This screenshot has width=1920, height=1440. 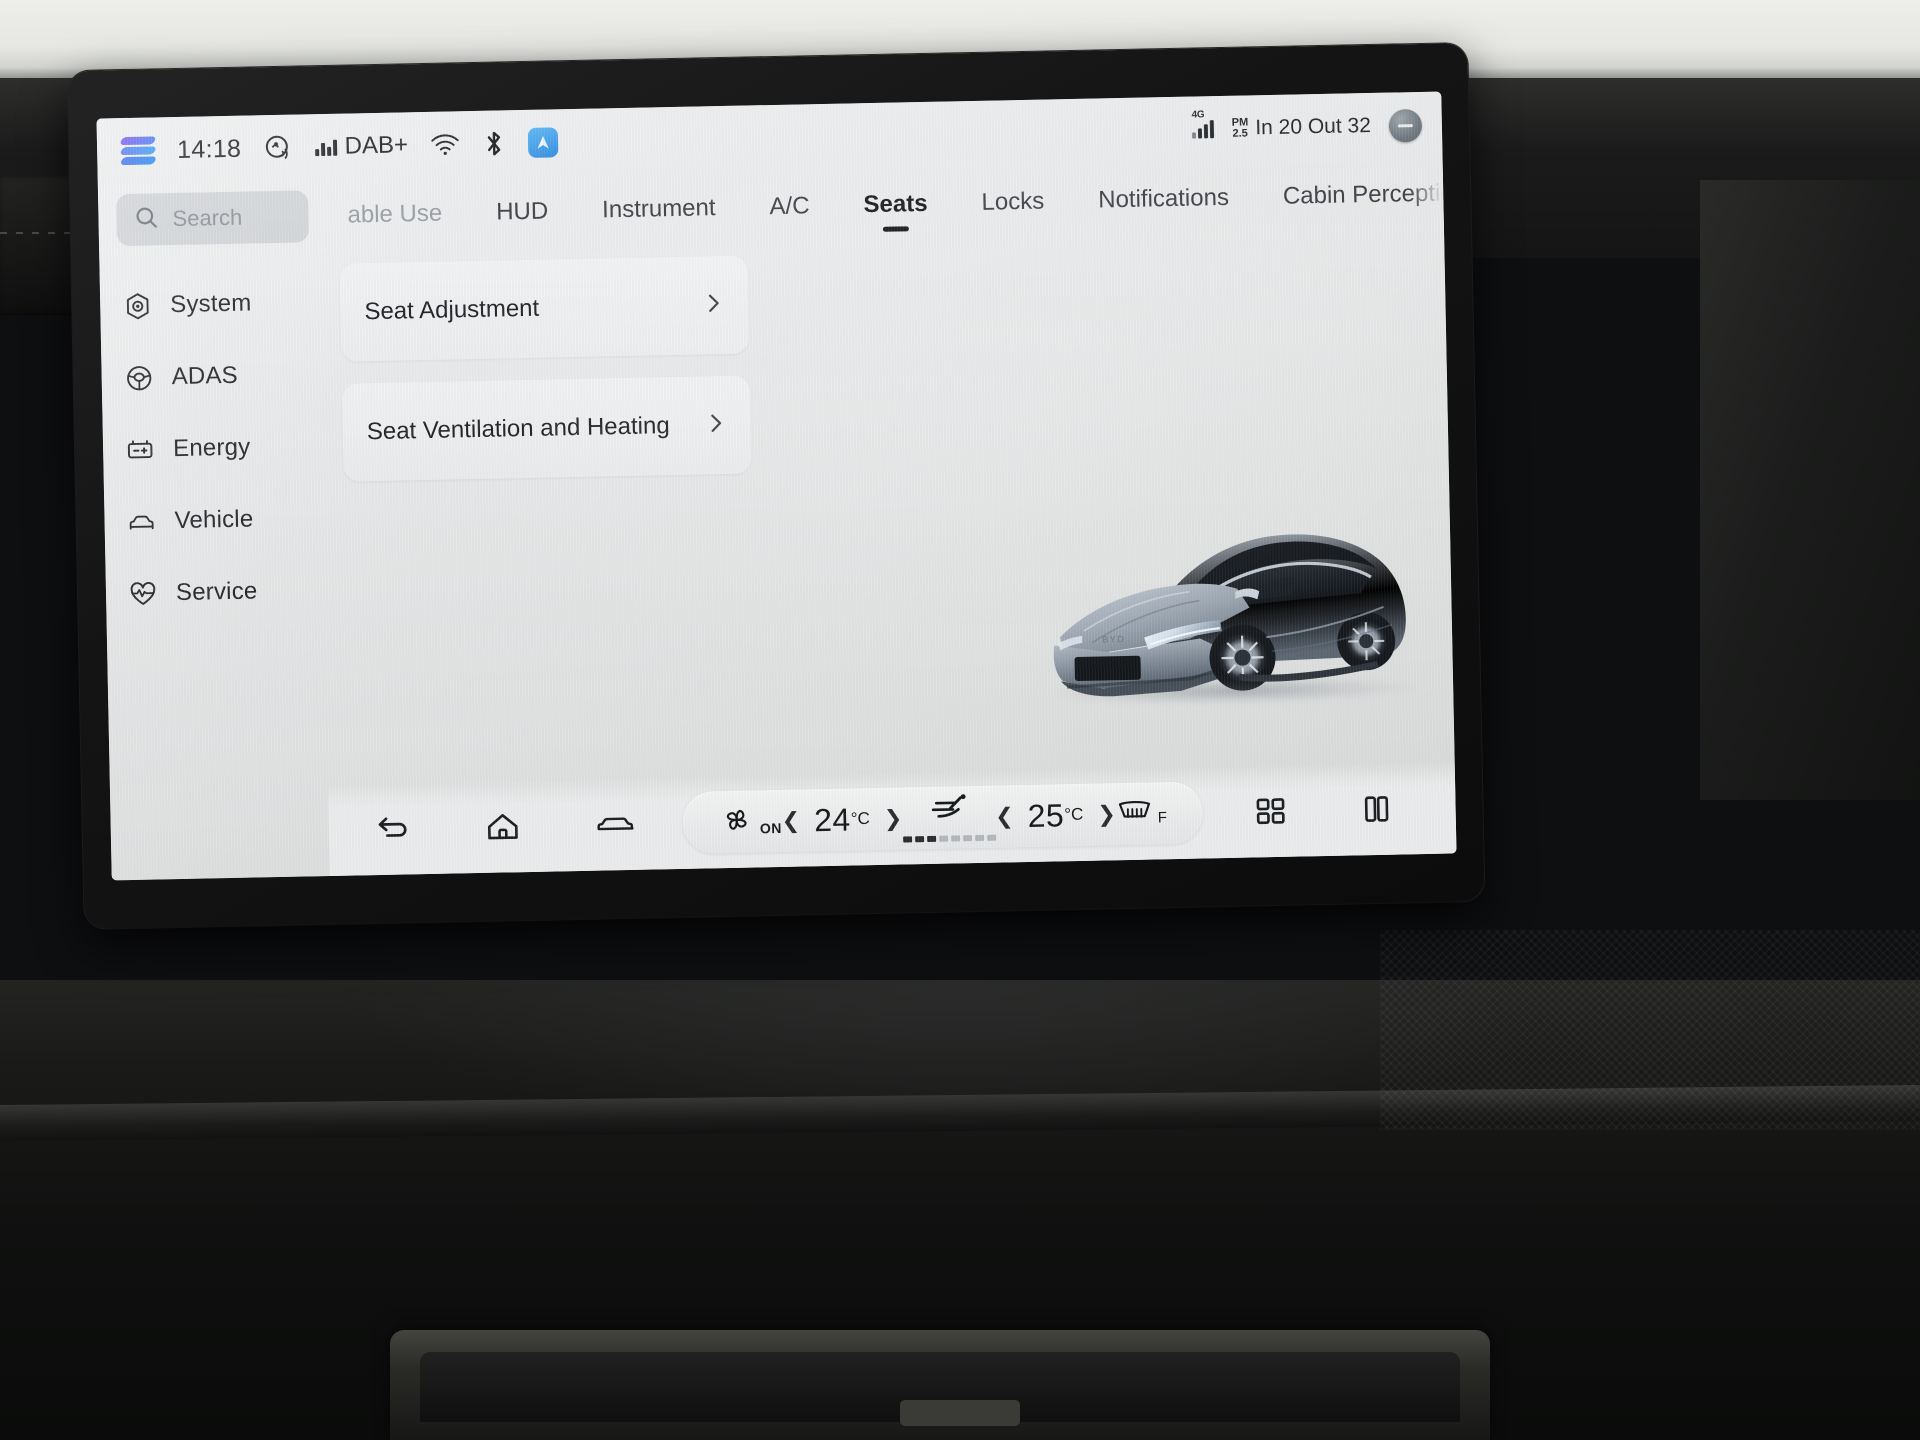 What do you see at coordinates (99, 598) in the screenshot?
I see `active-item-accent-bar` at bounding box center [99, 598].